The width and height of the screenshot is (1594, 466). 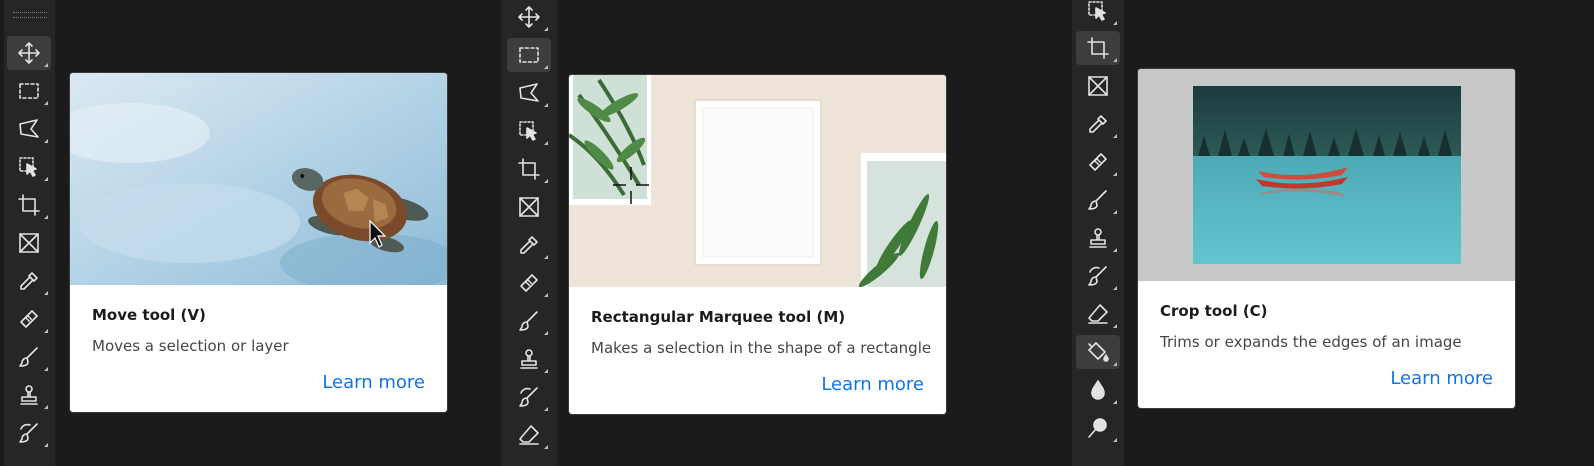 I want to click on toolbar-middle, so click(x=529, y=233).